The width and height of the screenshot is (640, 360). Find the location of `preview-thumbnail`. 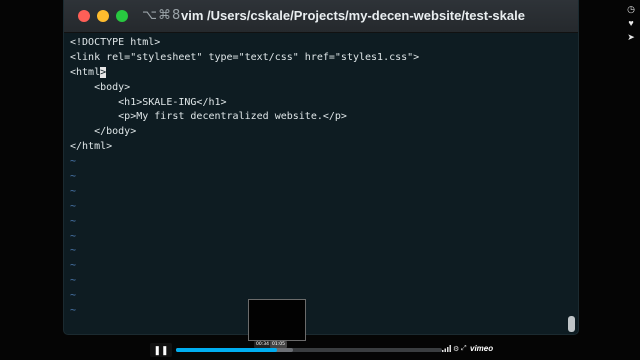

preview-thumbnail is located at coordinates (277, 320).